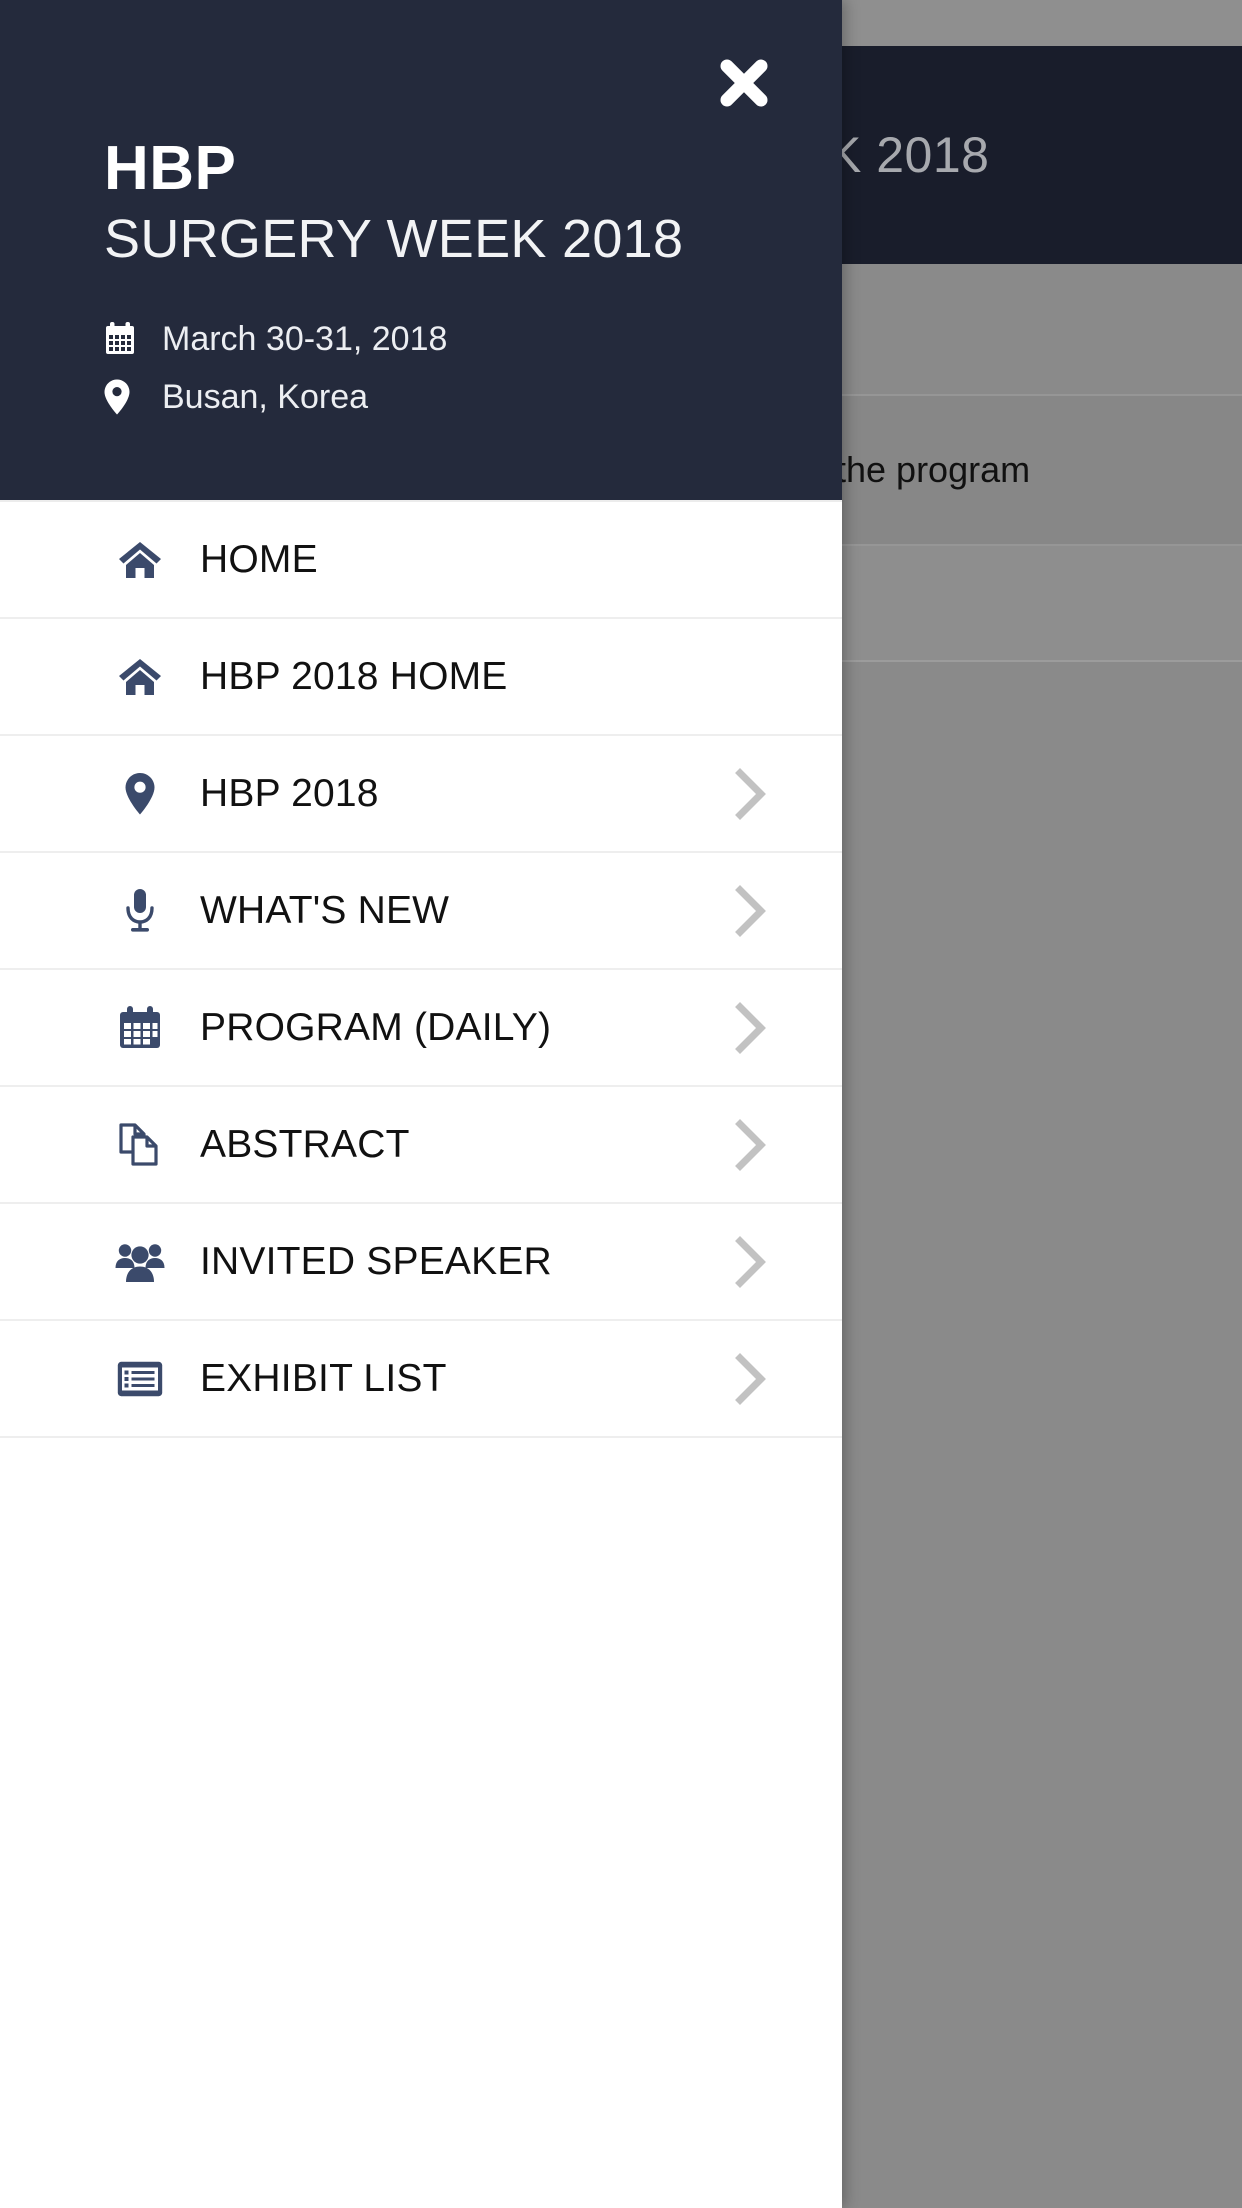  Describe the element at coordinates (140, 1262) in the screenshot. I see `users-group-icon` at that location.